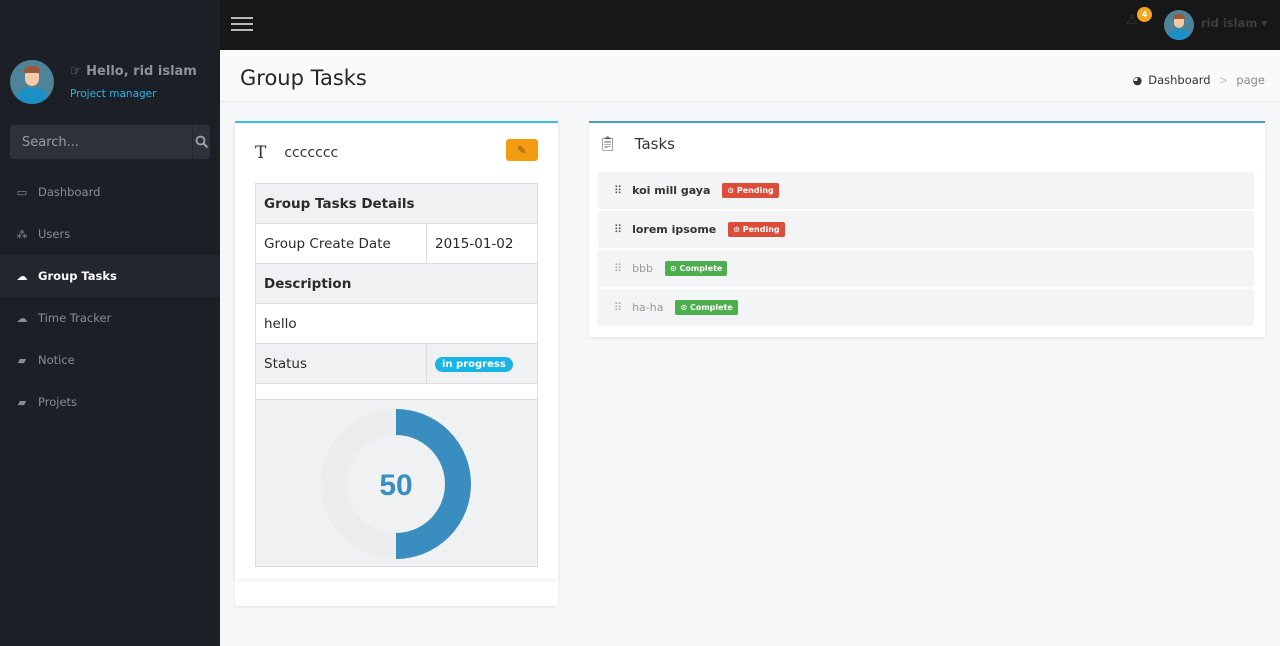  I want to click on warning-icon: ⚠, so click(1132, 20).